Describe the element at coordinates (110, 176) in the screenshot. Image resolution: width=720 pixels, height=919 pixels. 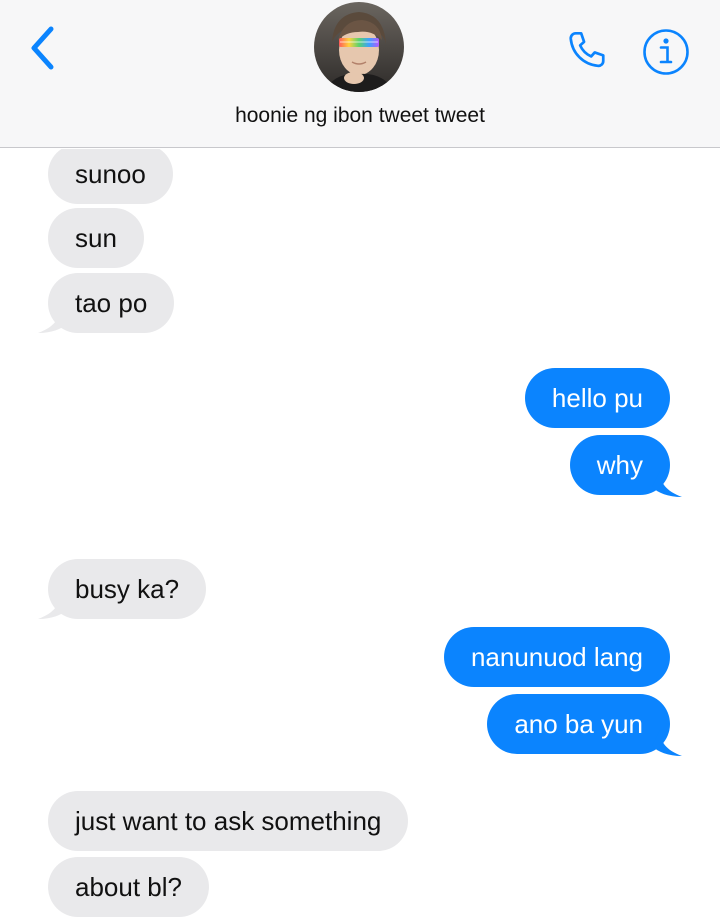
I see `incoming-message: sunoo` at that location.